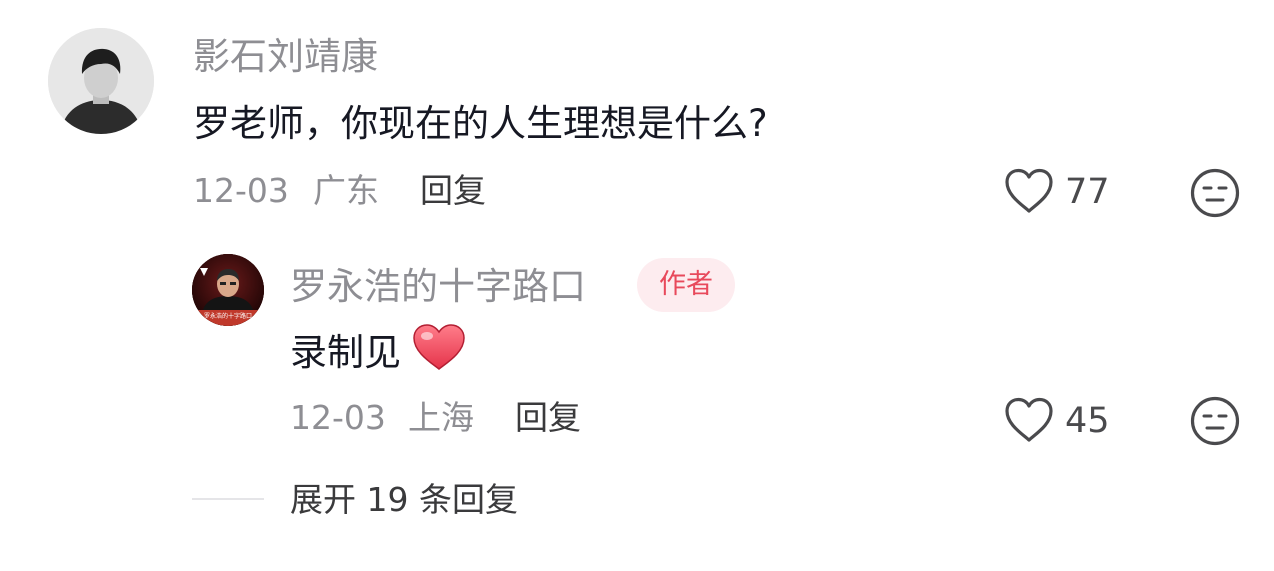  Describe the element at coordinates (241, 190) in the screenshot. I see `comment-date: 12-03` at that location.